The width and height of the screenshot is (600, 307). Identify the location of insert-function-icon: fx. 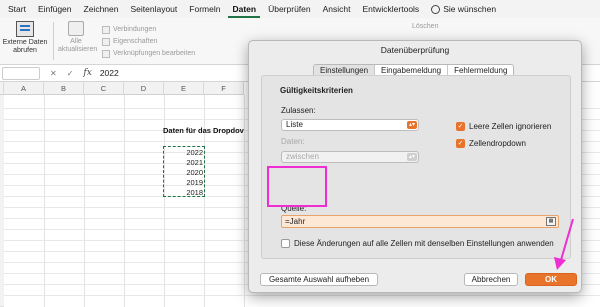
(87, 73).